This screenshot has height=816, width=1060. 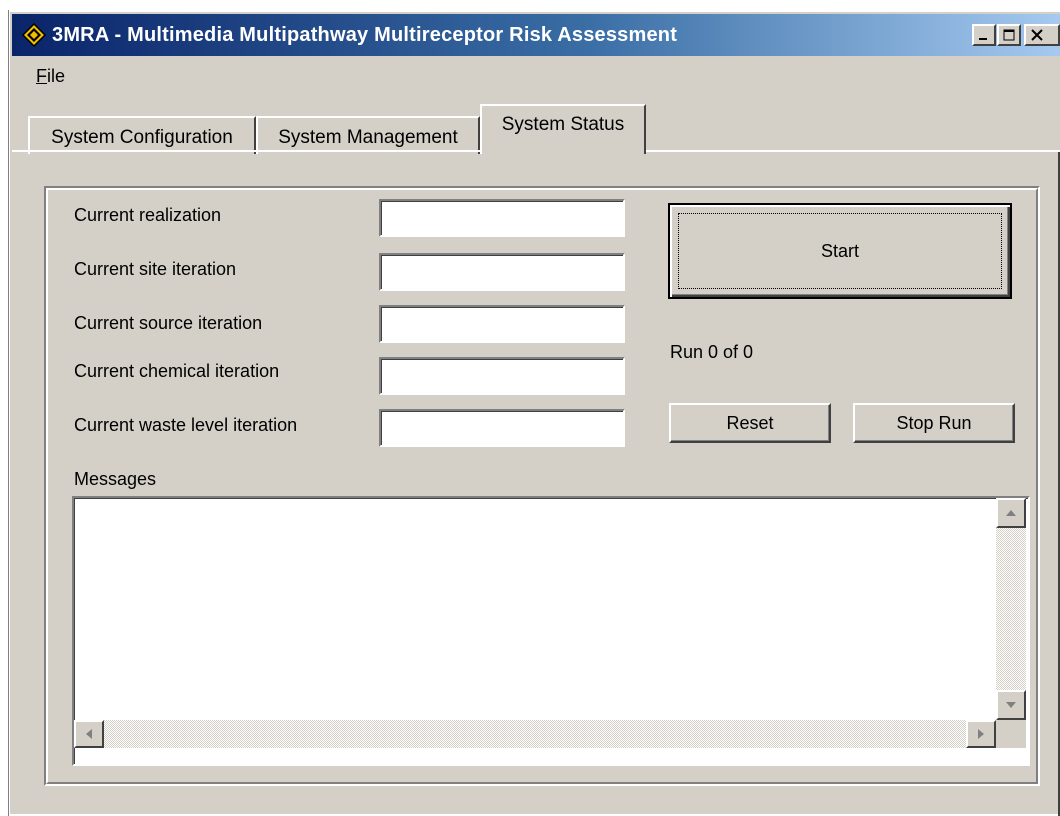 I want to click on messages-horizontal-scrollbar, so click(x=535, y=734).